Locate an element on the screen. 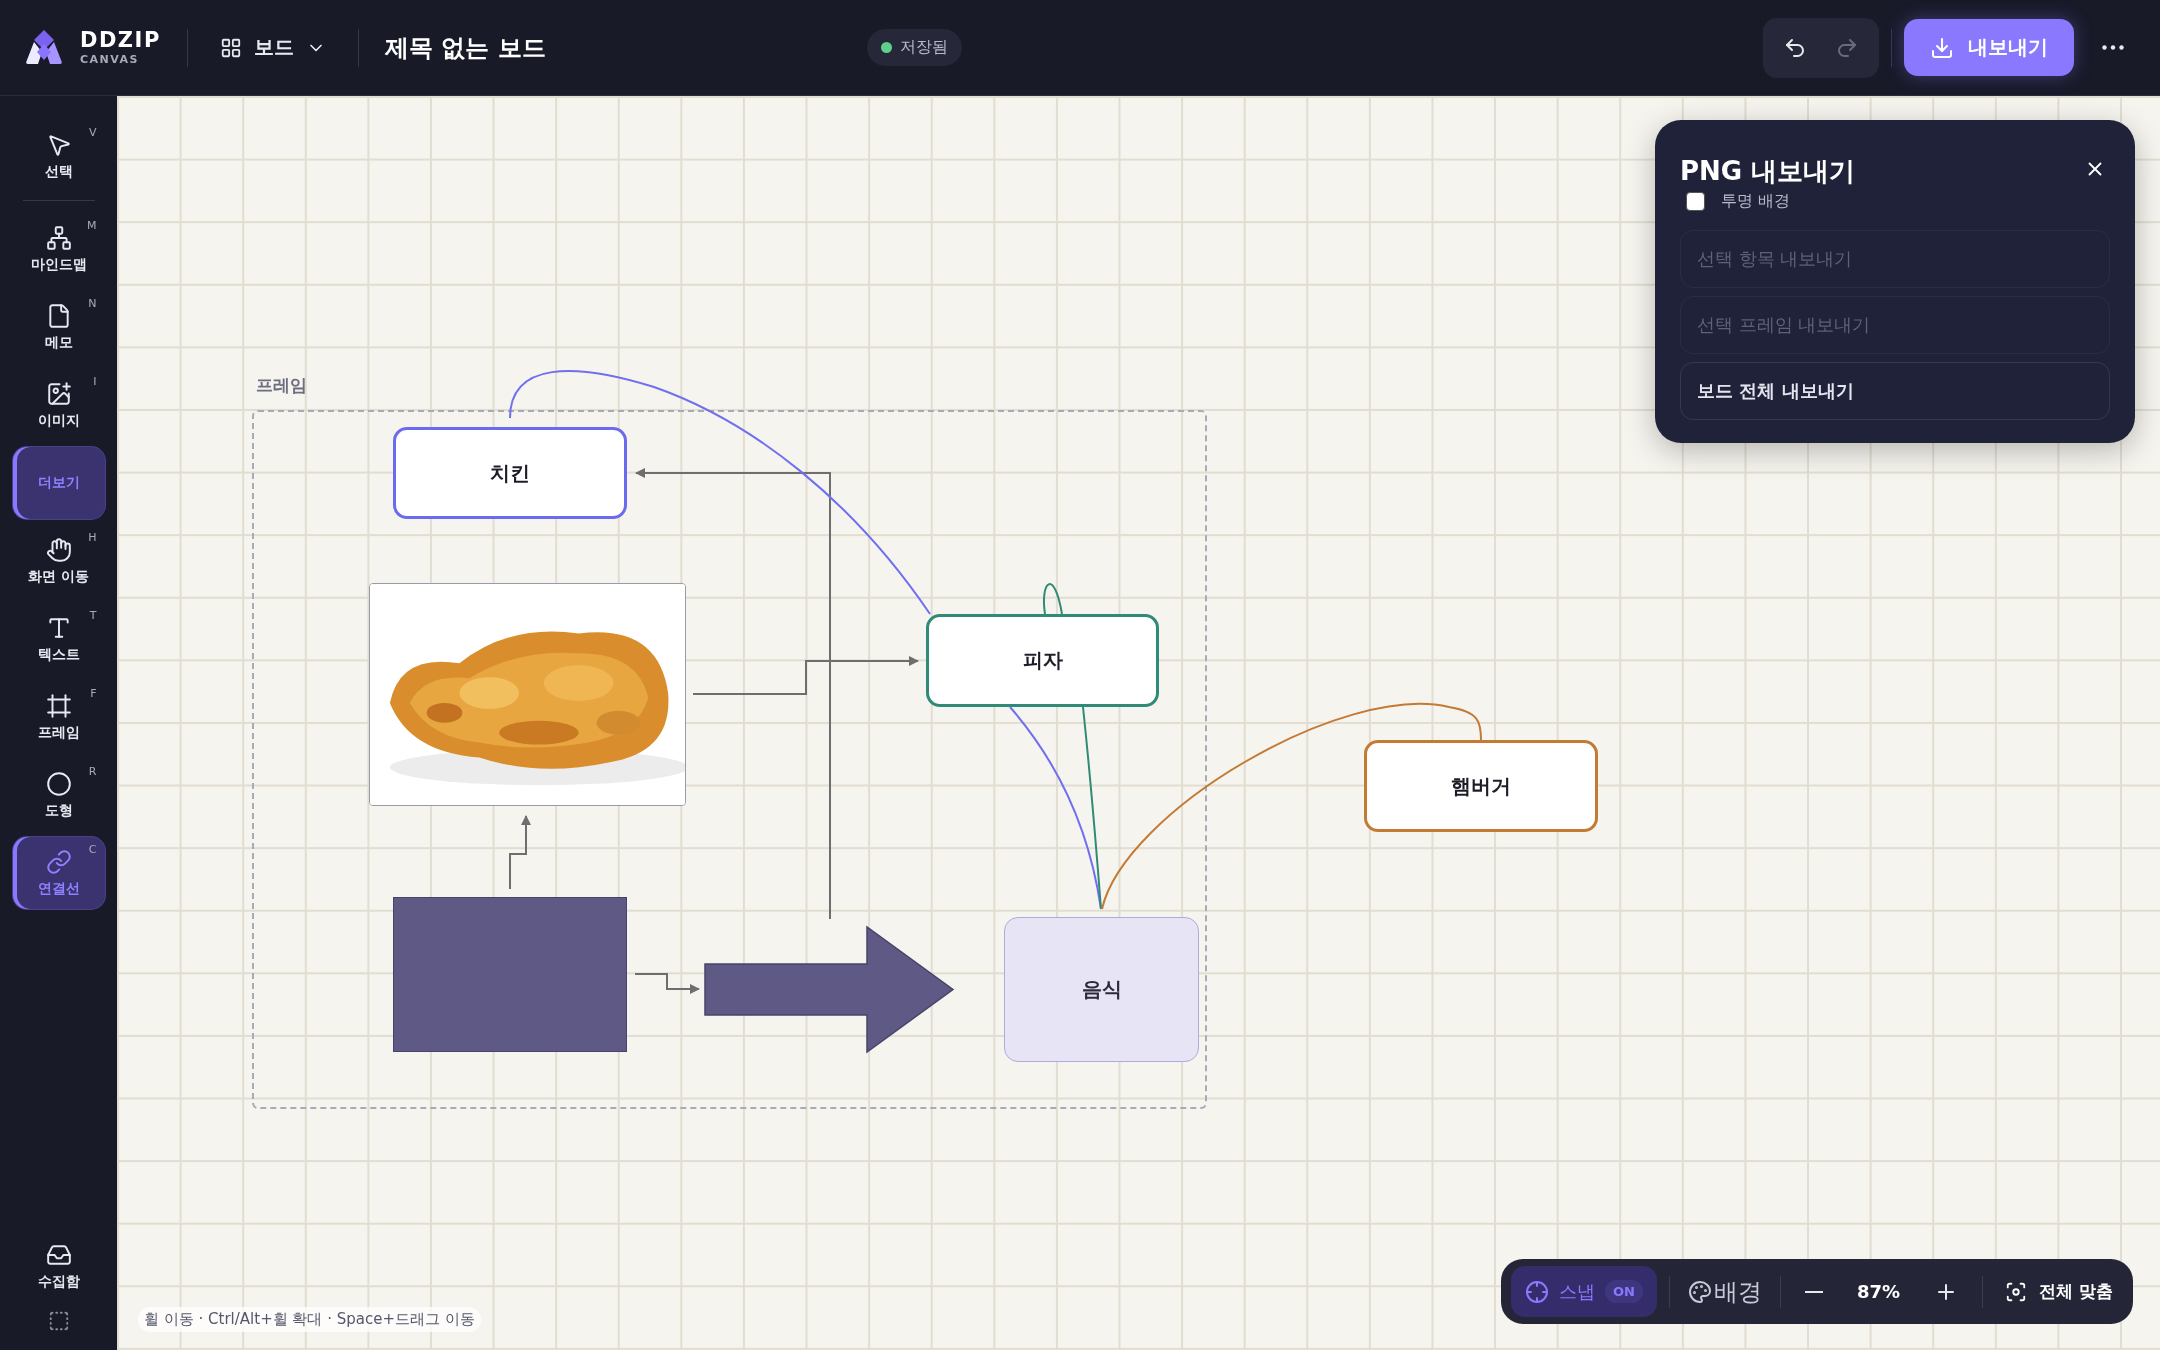 The height and width of the screenshot is (1350, 2160). mindmap-node: 햄버거 is located at coordinates (1481, 786).